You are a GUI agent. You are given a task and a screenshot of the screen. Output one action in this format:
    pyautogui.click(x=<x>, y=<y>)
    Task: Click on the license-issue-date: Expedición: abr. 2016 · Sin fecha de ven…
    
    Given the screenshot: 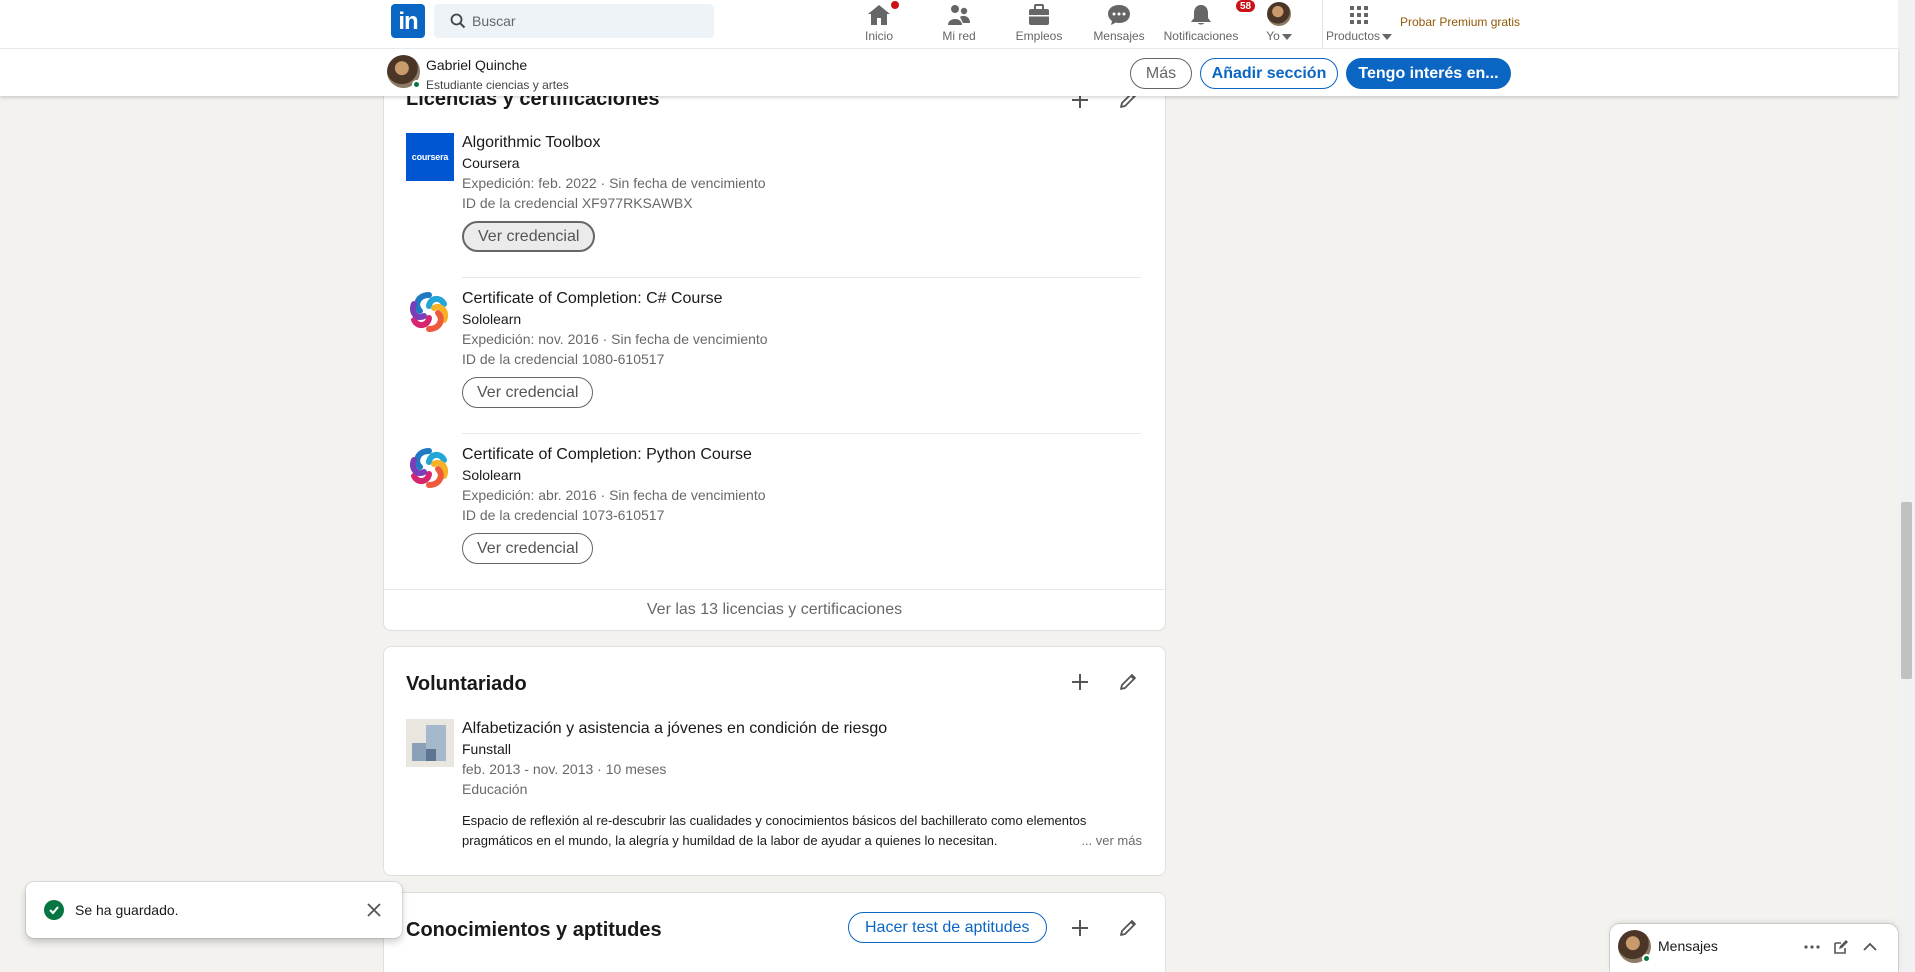 What is the action you would take?
    pyautogui.click(x=614, y=495)
    